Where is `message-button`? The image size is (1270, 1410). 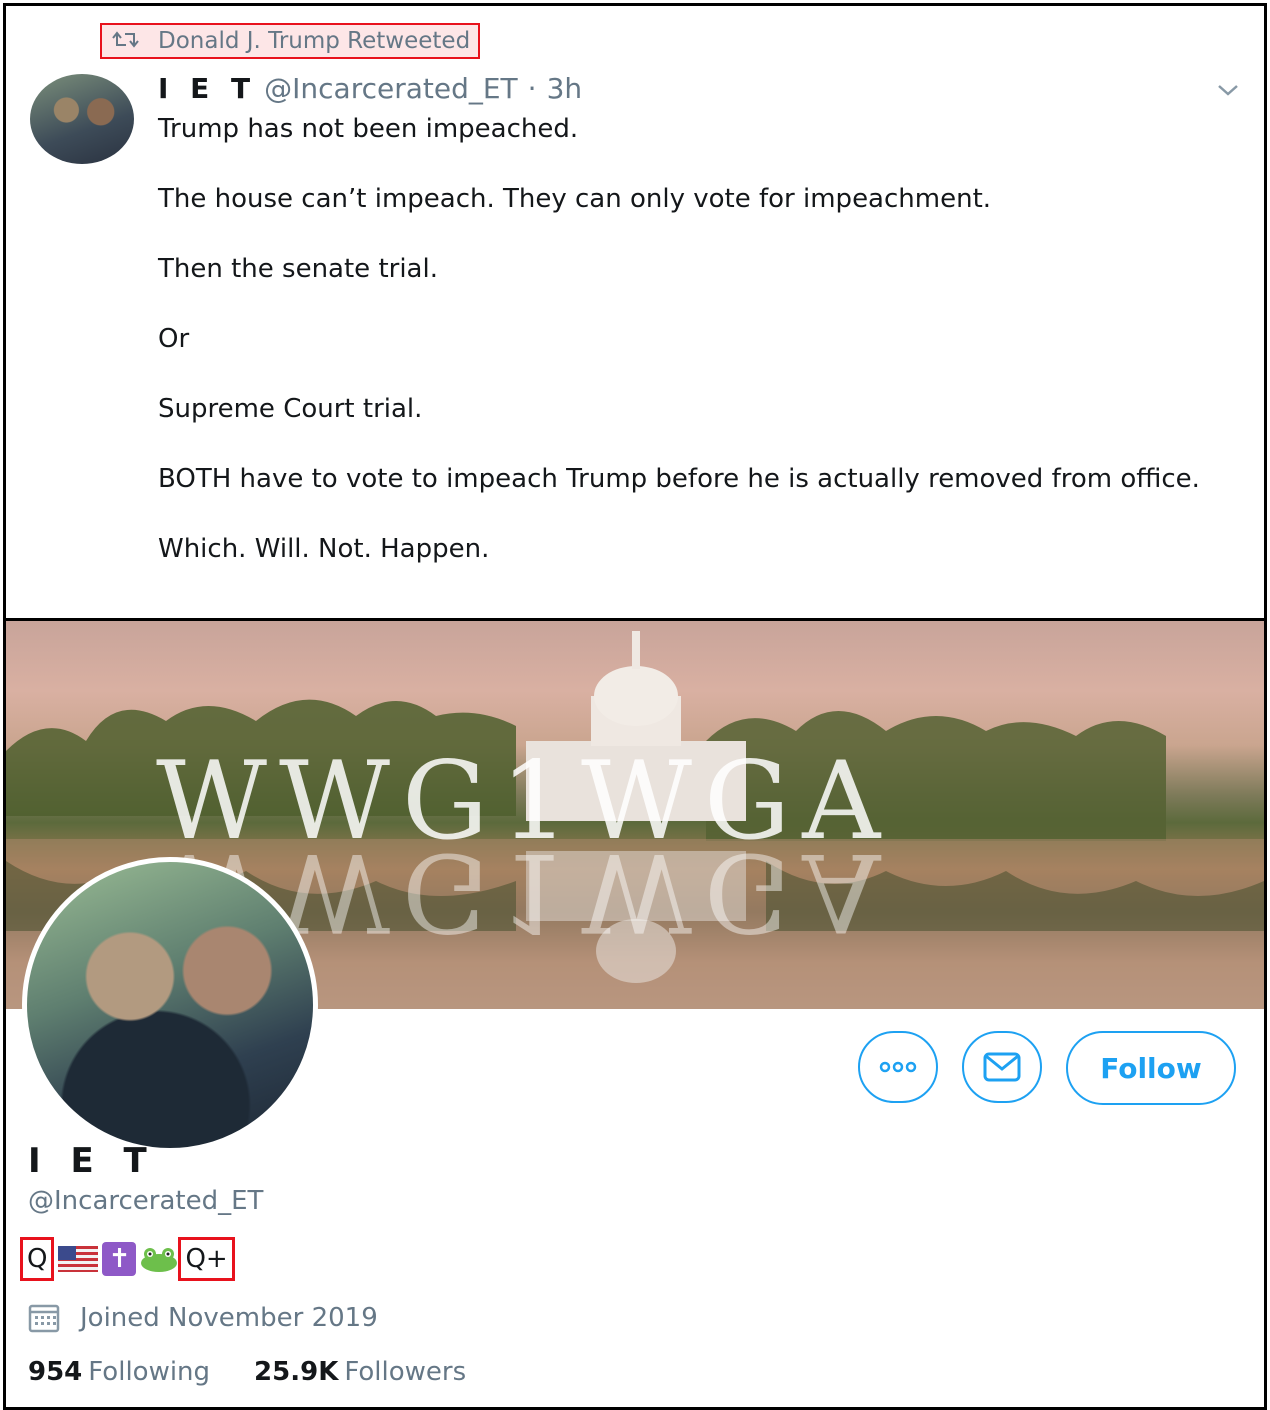 message-button is located at coordinates (1002, 1067).